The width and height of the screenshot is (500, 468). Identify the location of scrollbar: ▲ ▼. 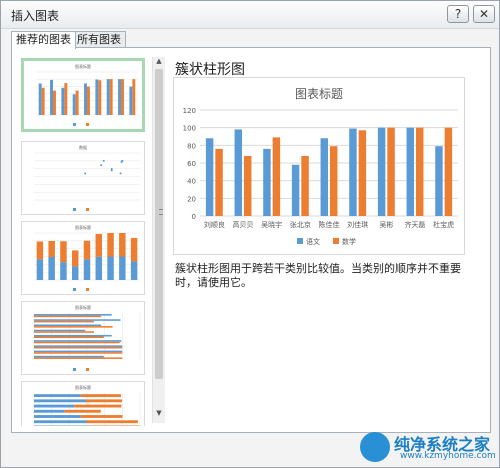
(158, 240).